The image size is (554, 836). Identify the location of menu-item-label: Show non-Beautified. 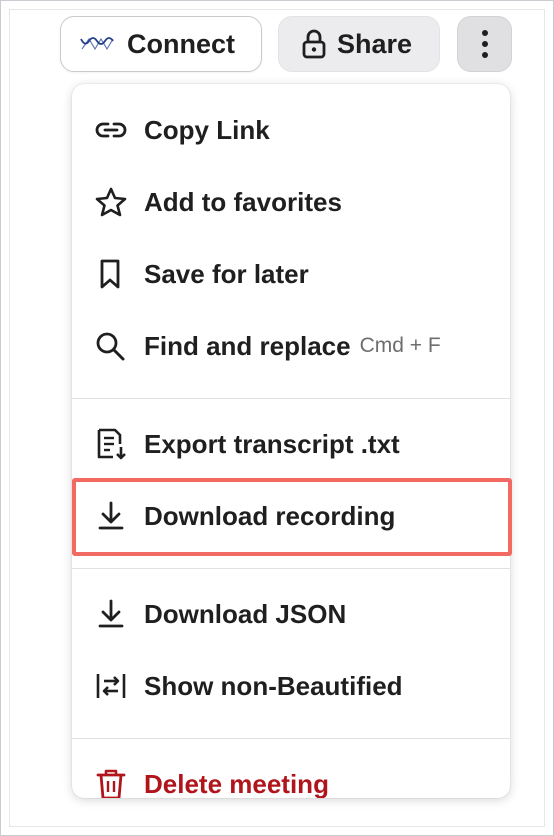
(273, 685).